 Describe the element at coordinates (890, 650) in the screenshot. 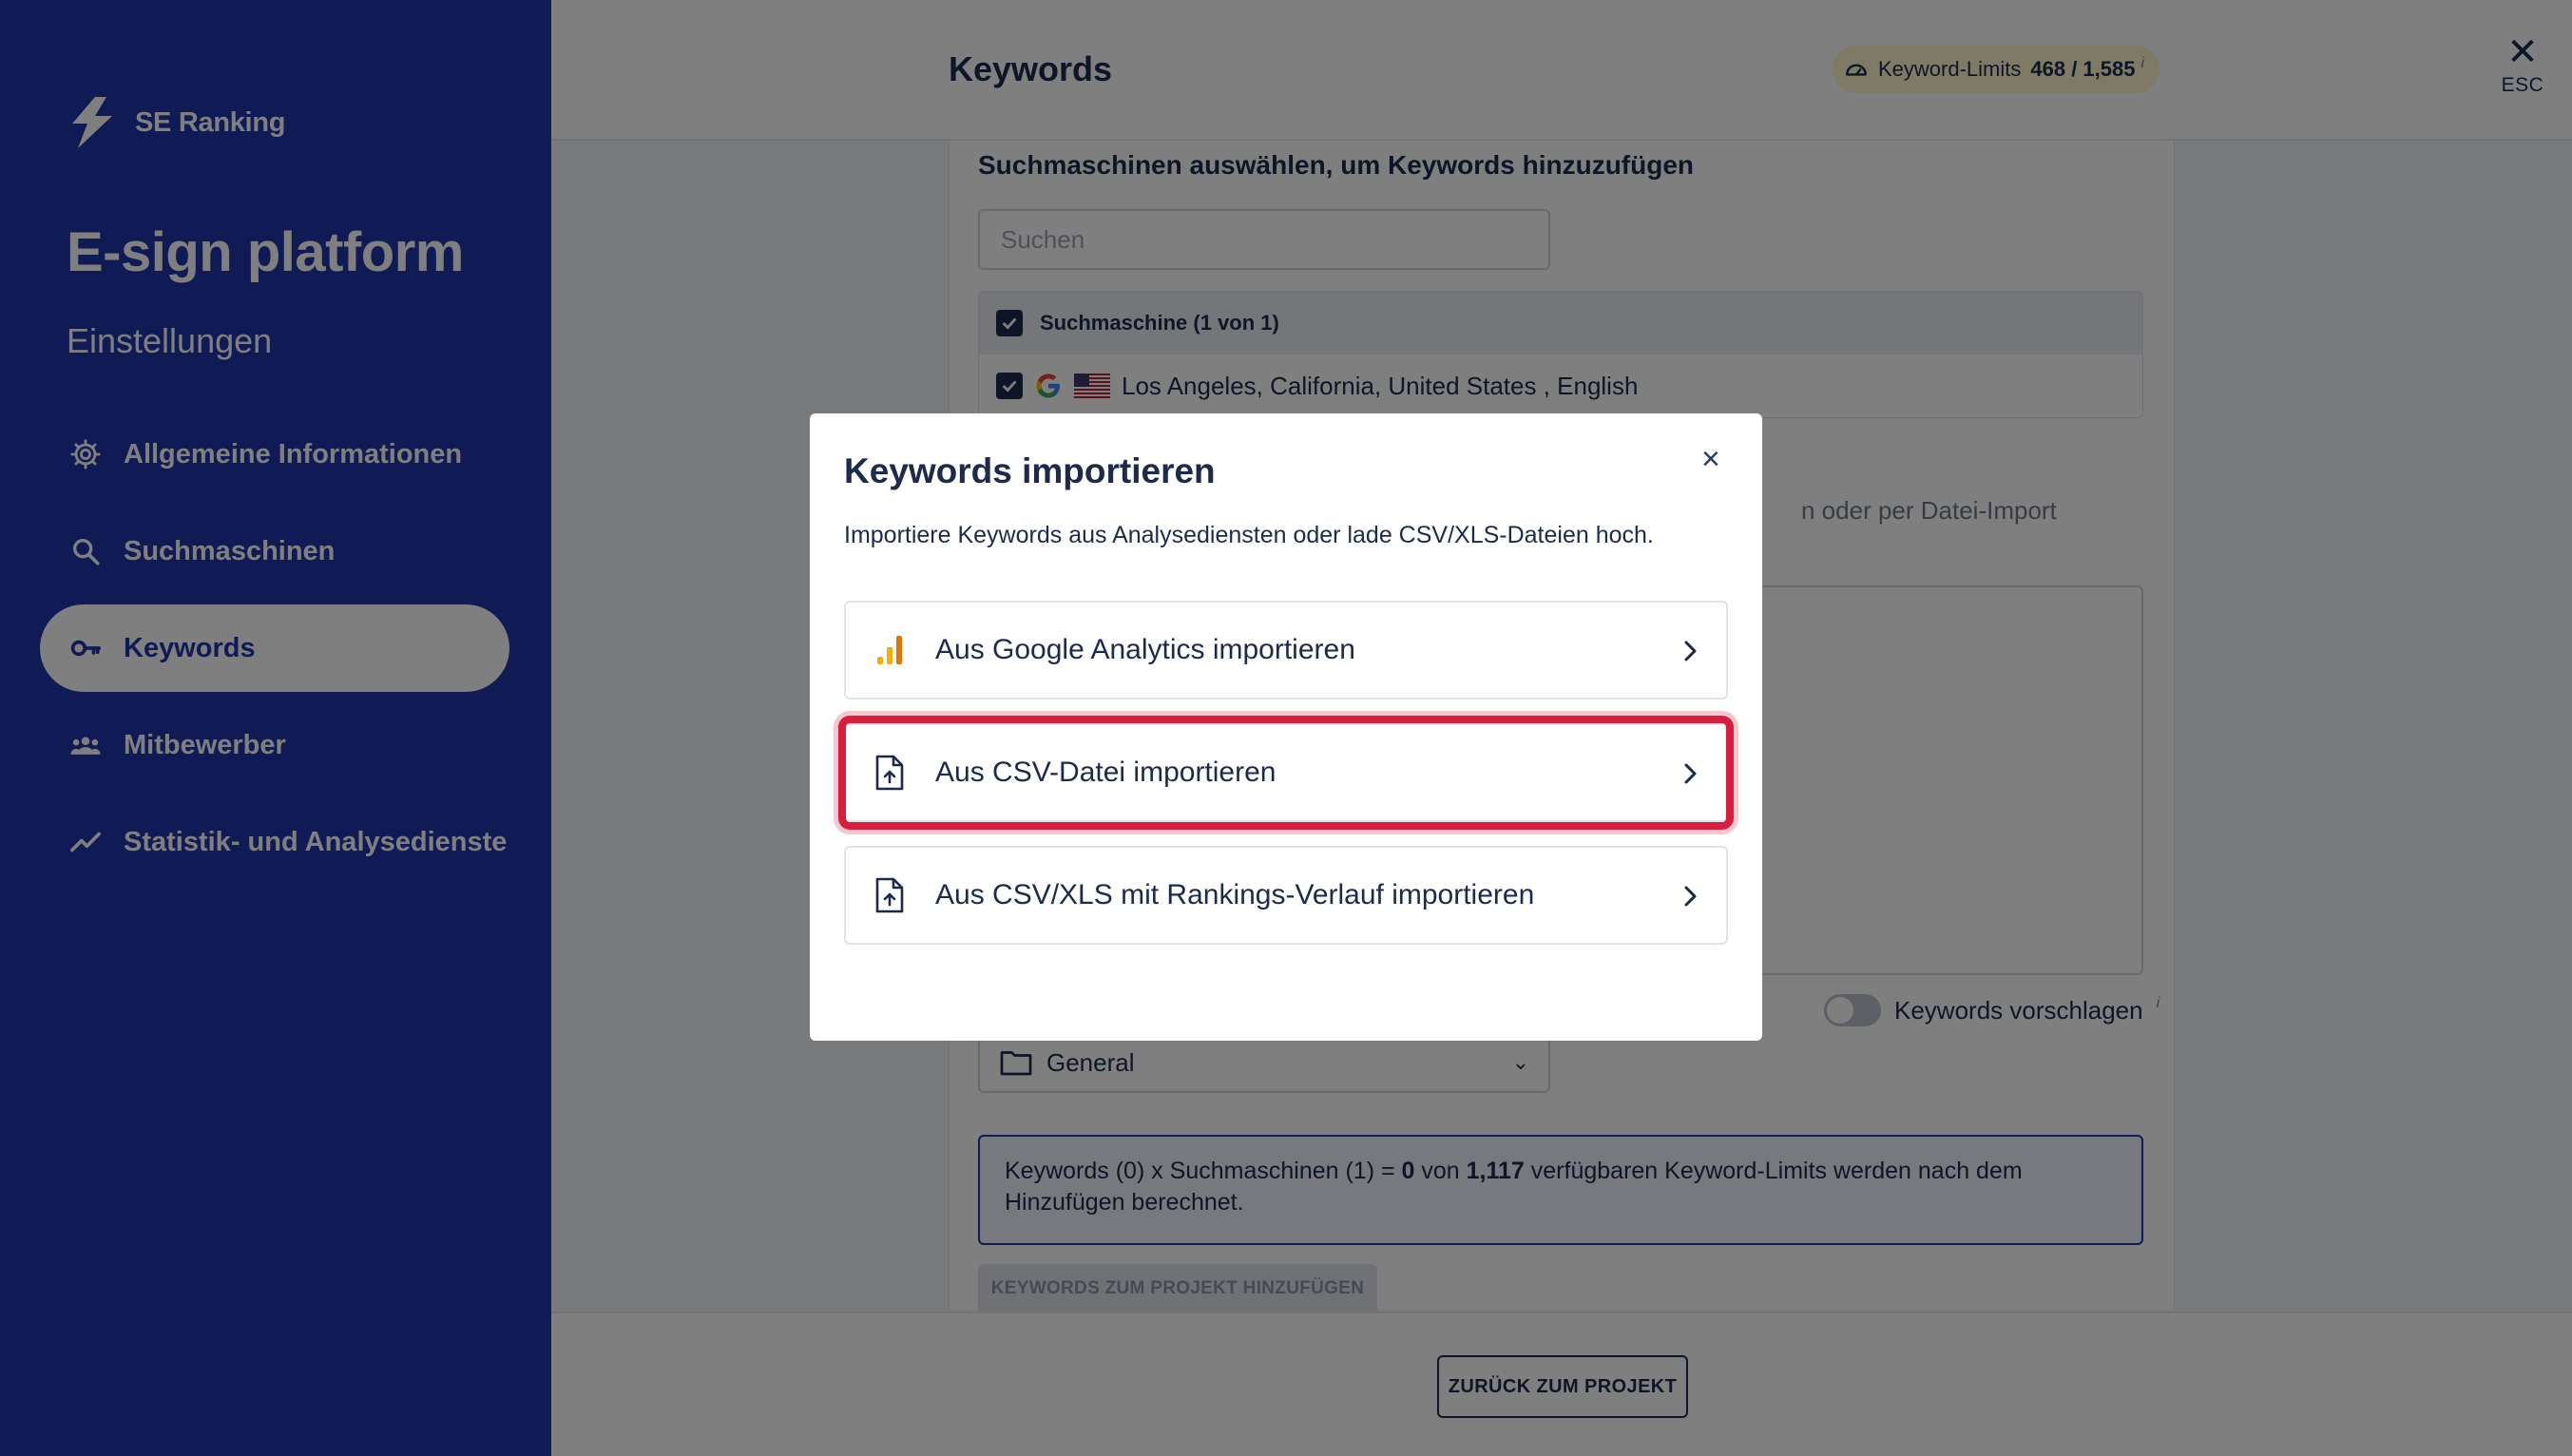

I see `analytics-icon` at that location.